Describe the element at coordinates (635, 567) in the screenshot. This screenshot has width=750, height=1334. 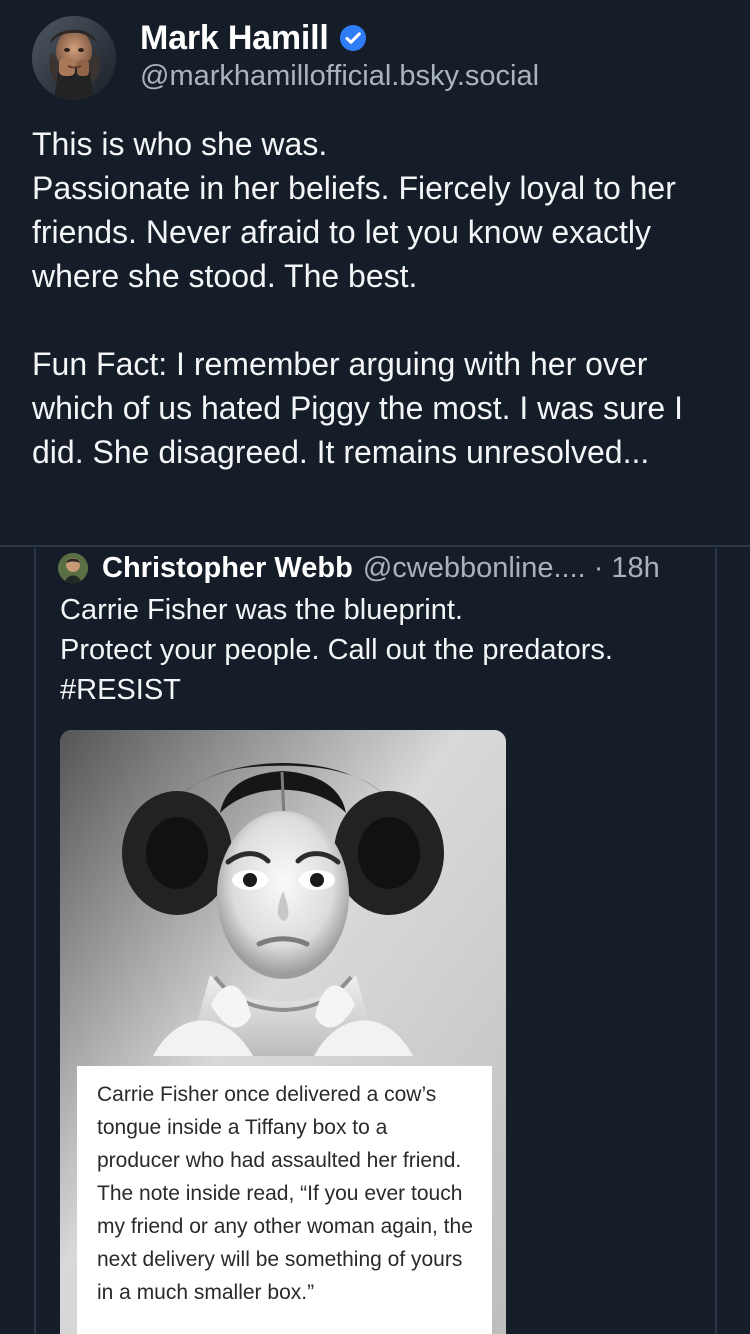
I see `quoted-post-time: 18h` at that location.